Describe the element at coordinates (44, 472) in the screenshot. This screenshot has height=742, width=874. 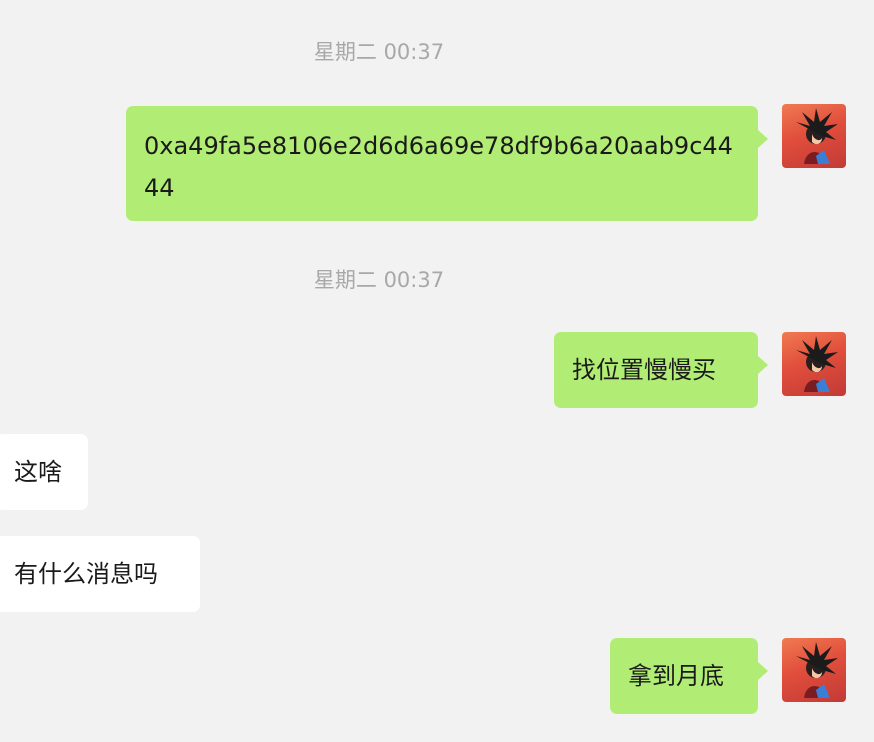
I see `received-message-bubble: 这啥` at that location.